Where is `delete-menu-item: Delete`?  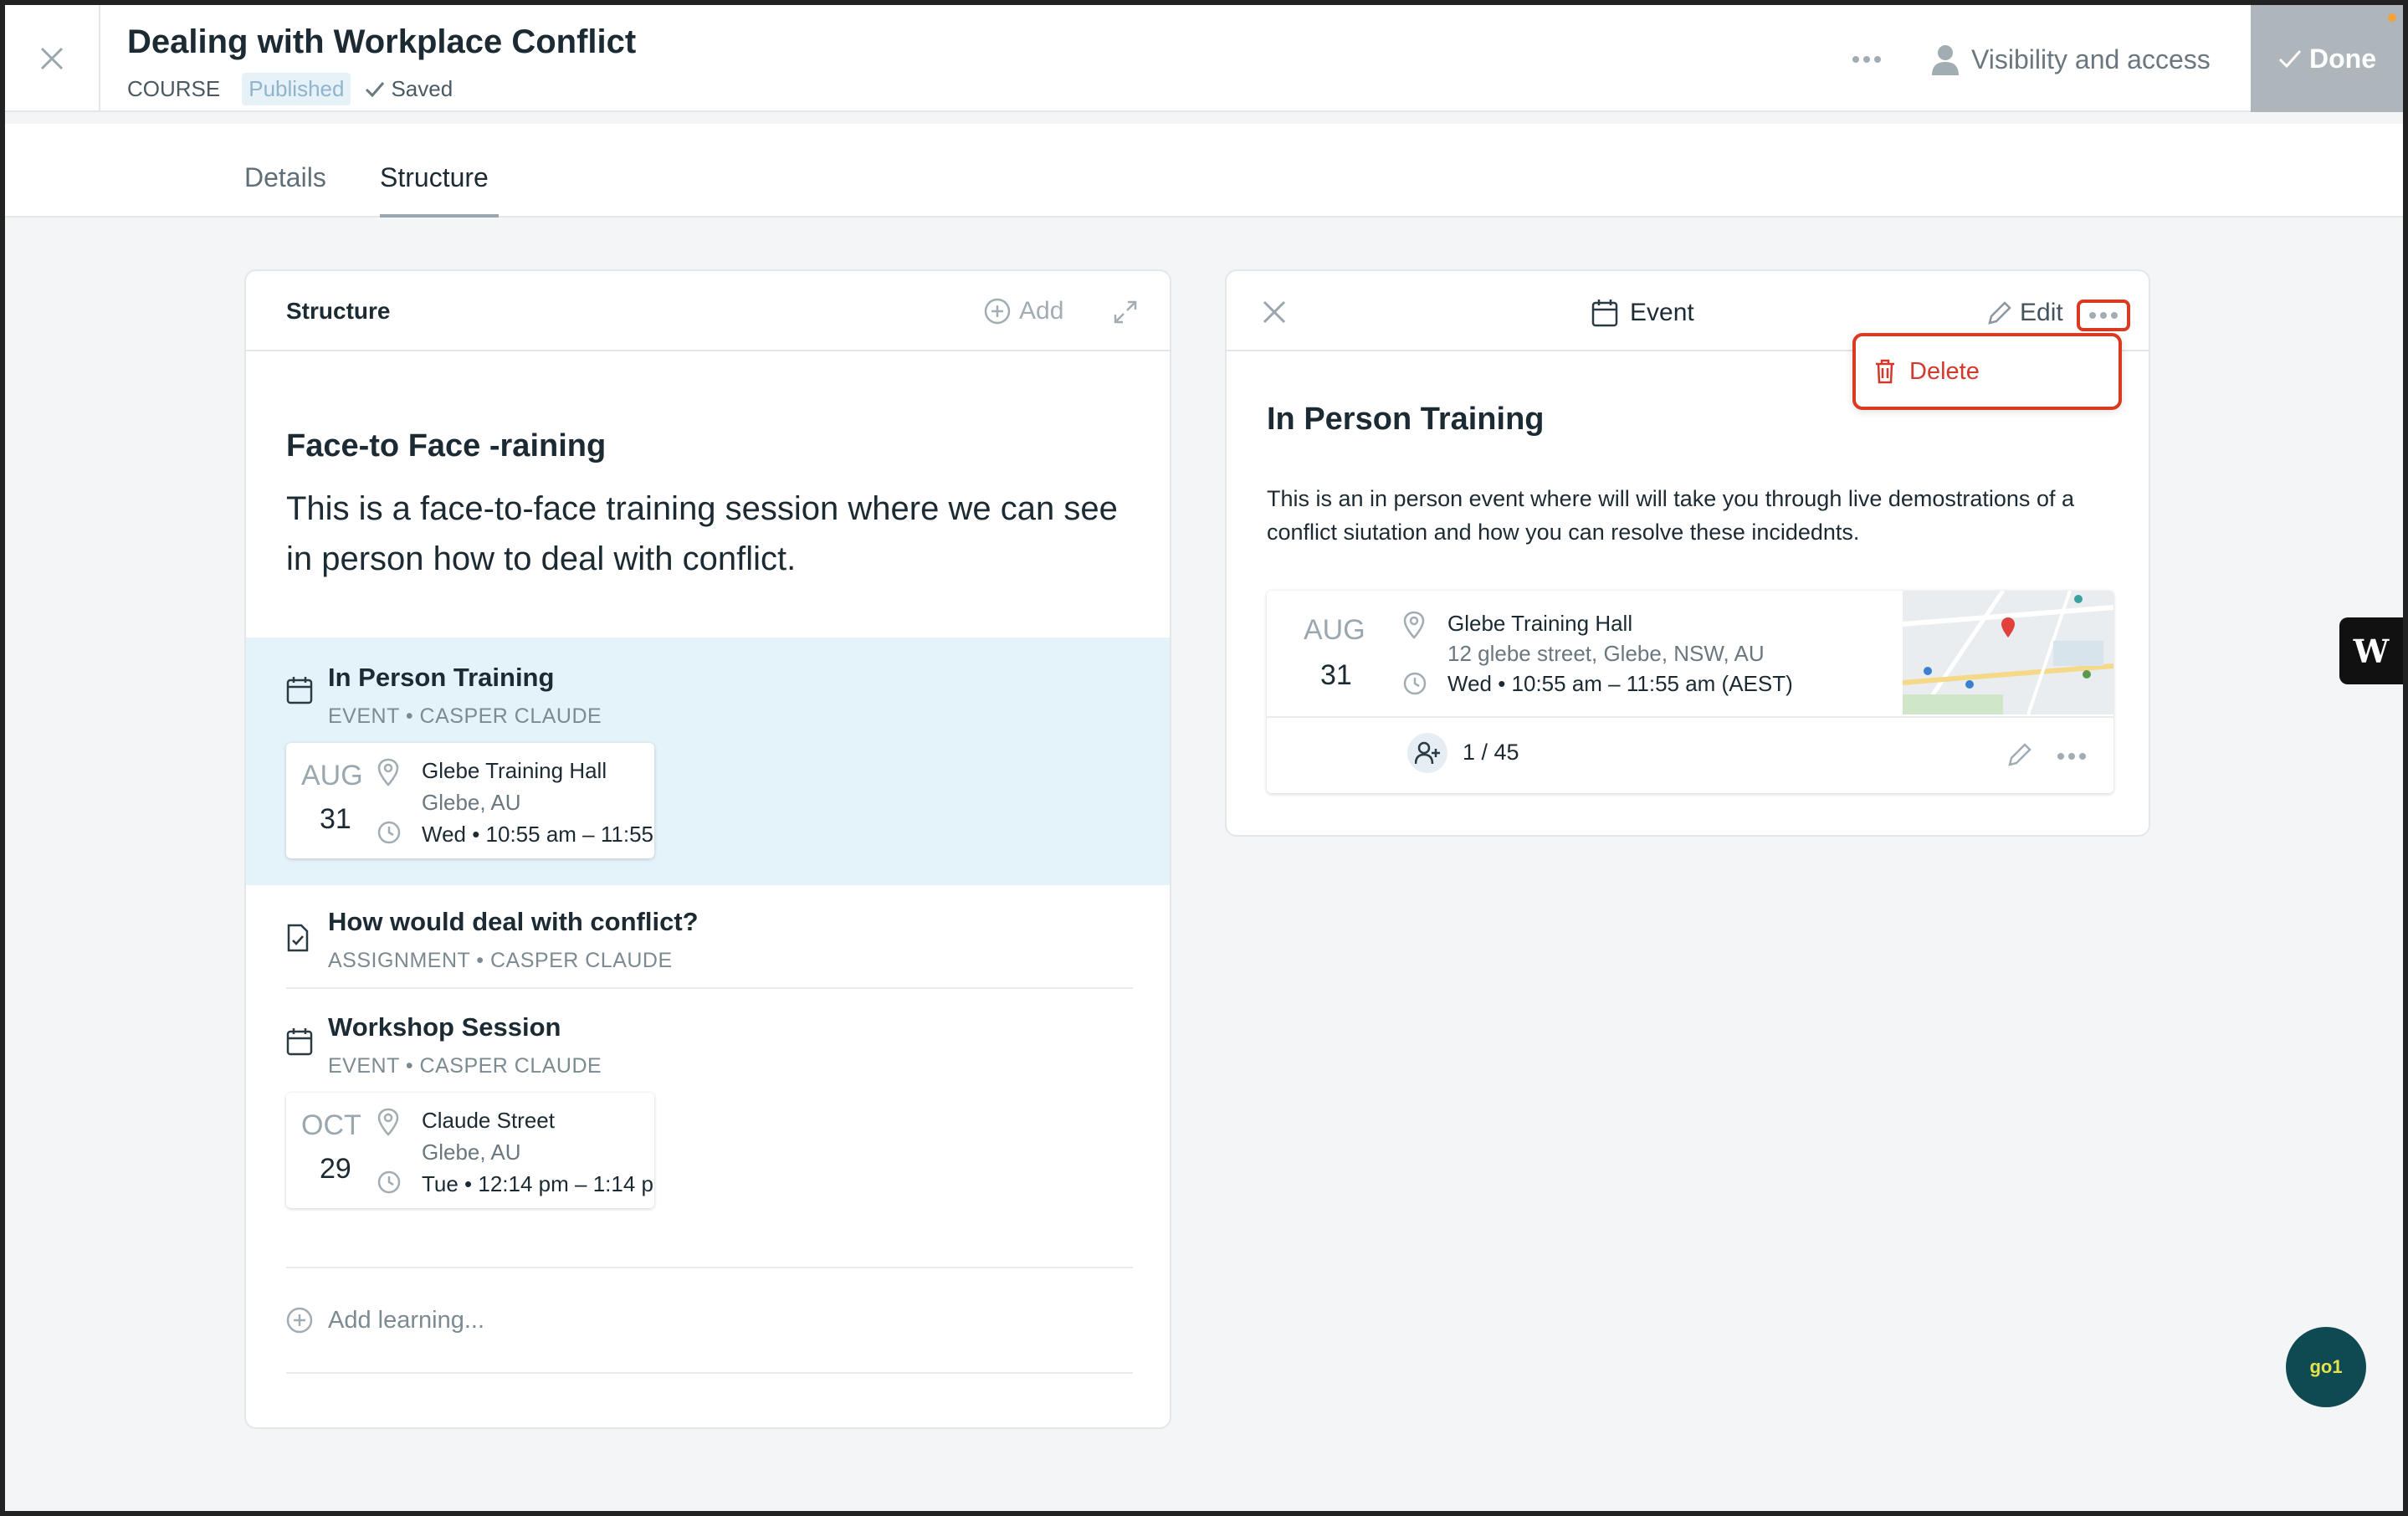 delete-menu-item: Delete is located at coordinates (1927, 372).